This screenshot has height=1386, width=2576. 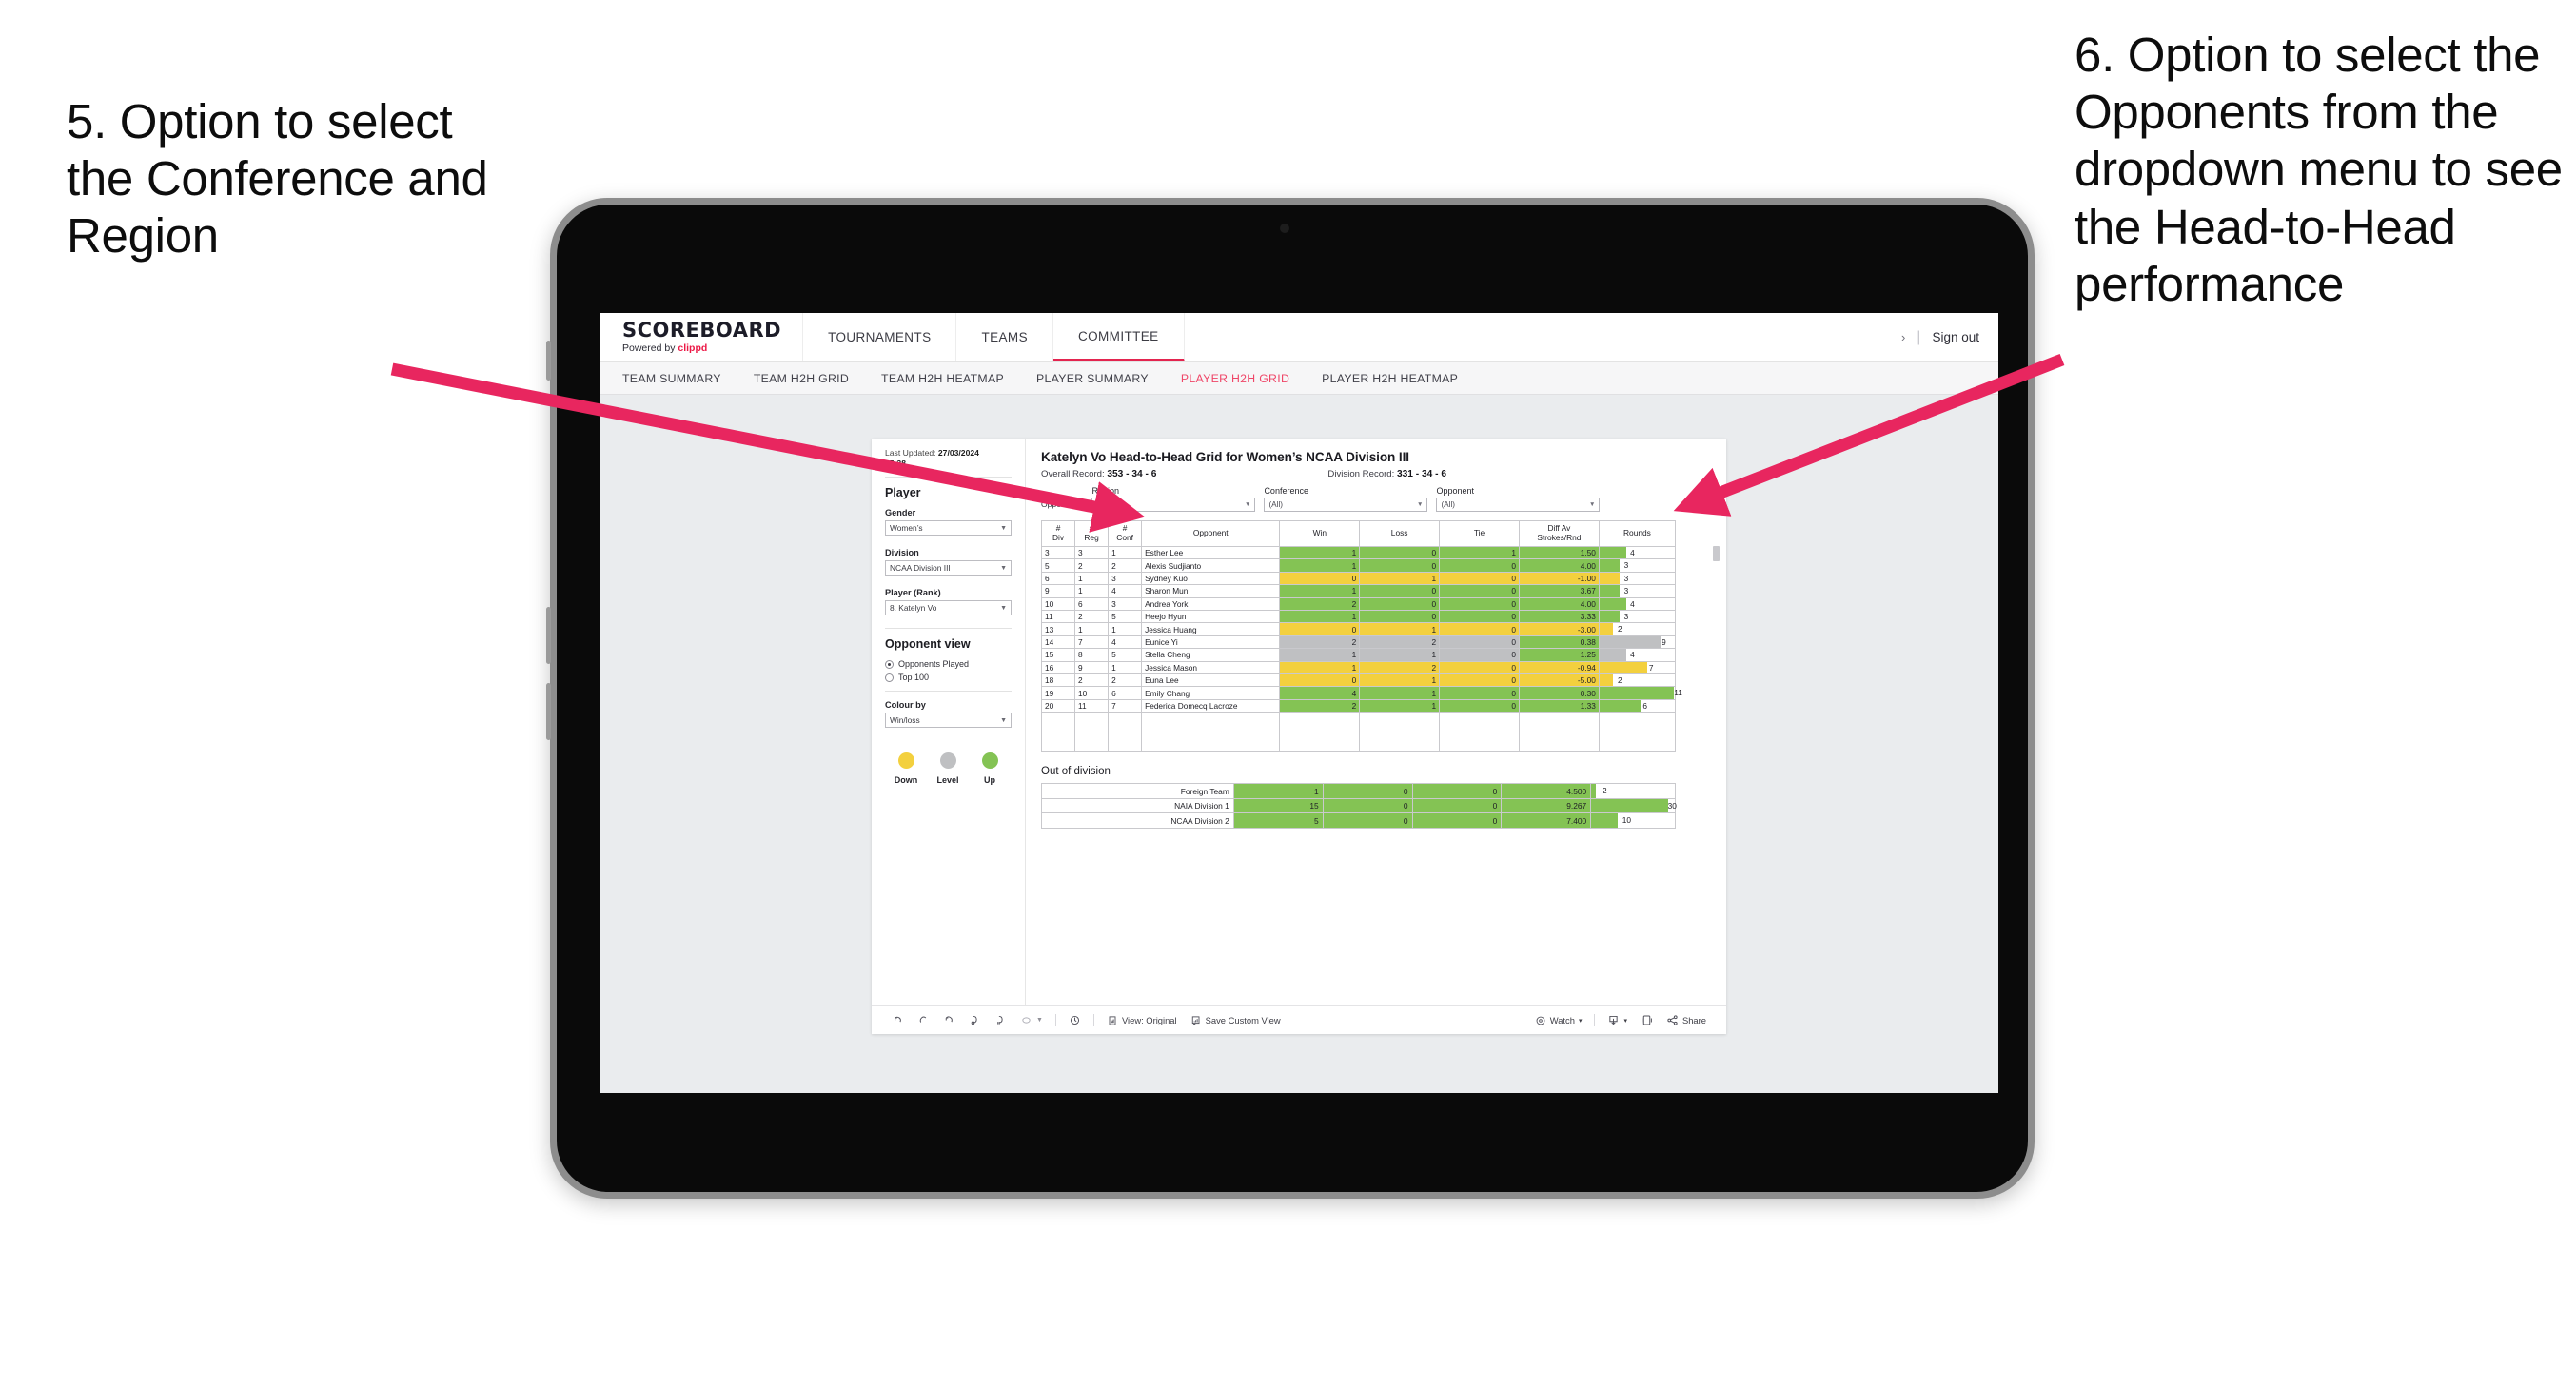 I want to click on cell-diff: 3.67, so click(x=1559, y=591).